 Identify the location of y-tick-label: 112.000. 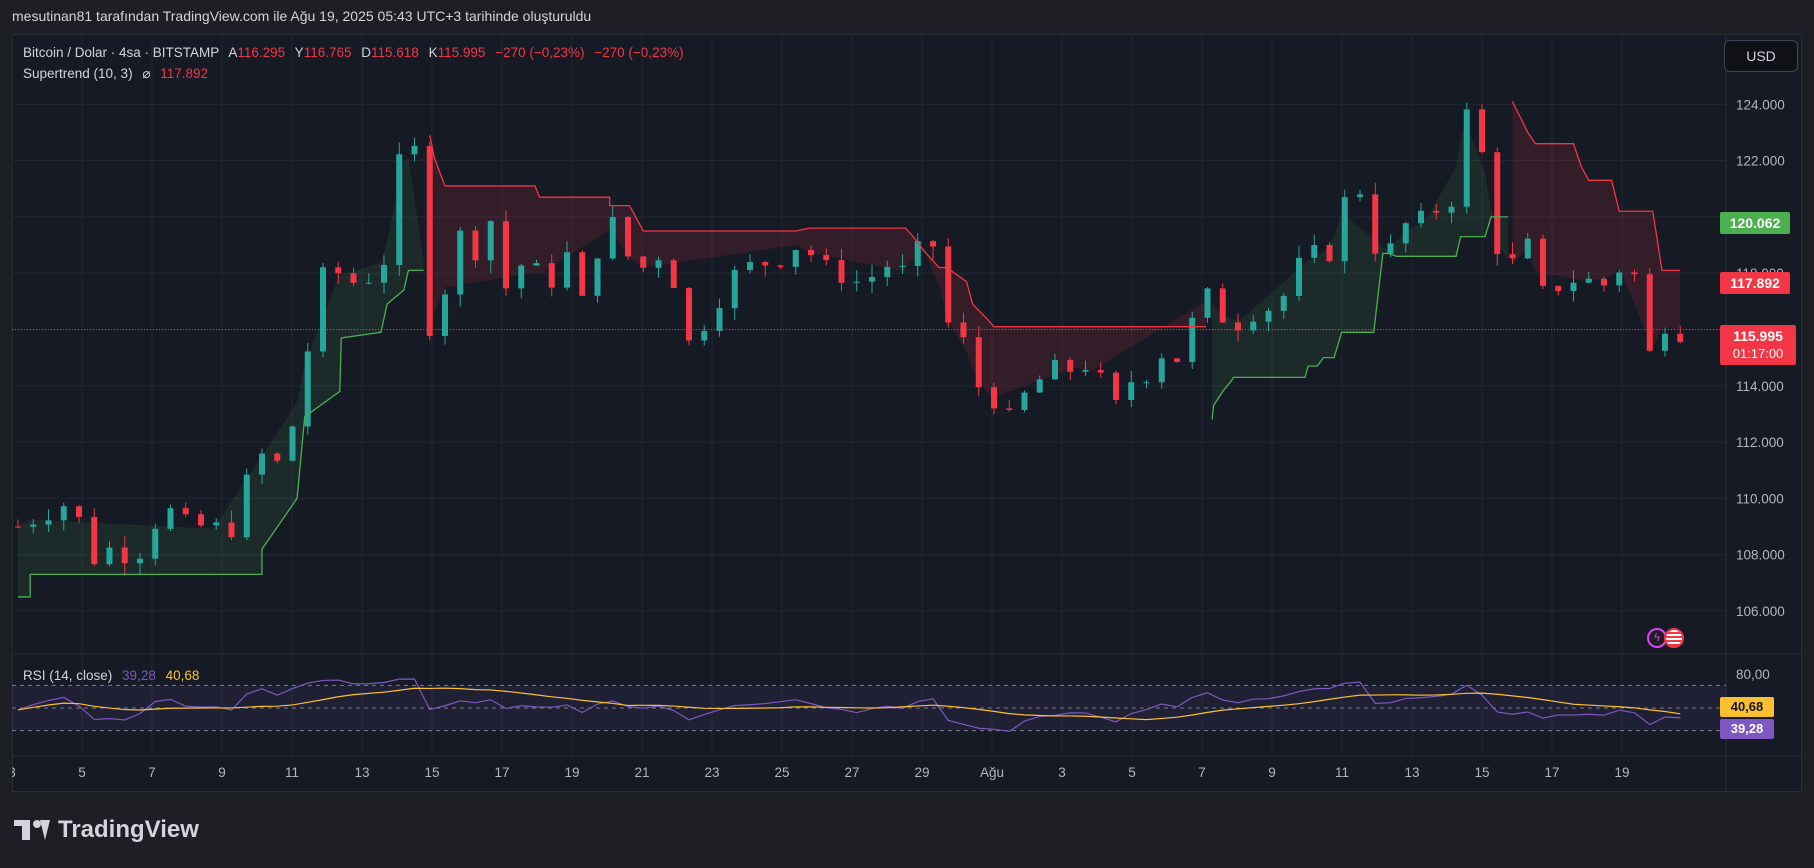
(1760, 442).